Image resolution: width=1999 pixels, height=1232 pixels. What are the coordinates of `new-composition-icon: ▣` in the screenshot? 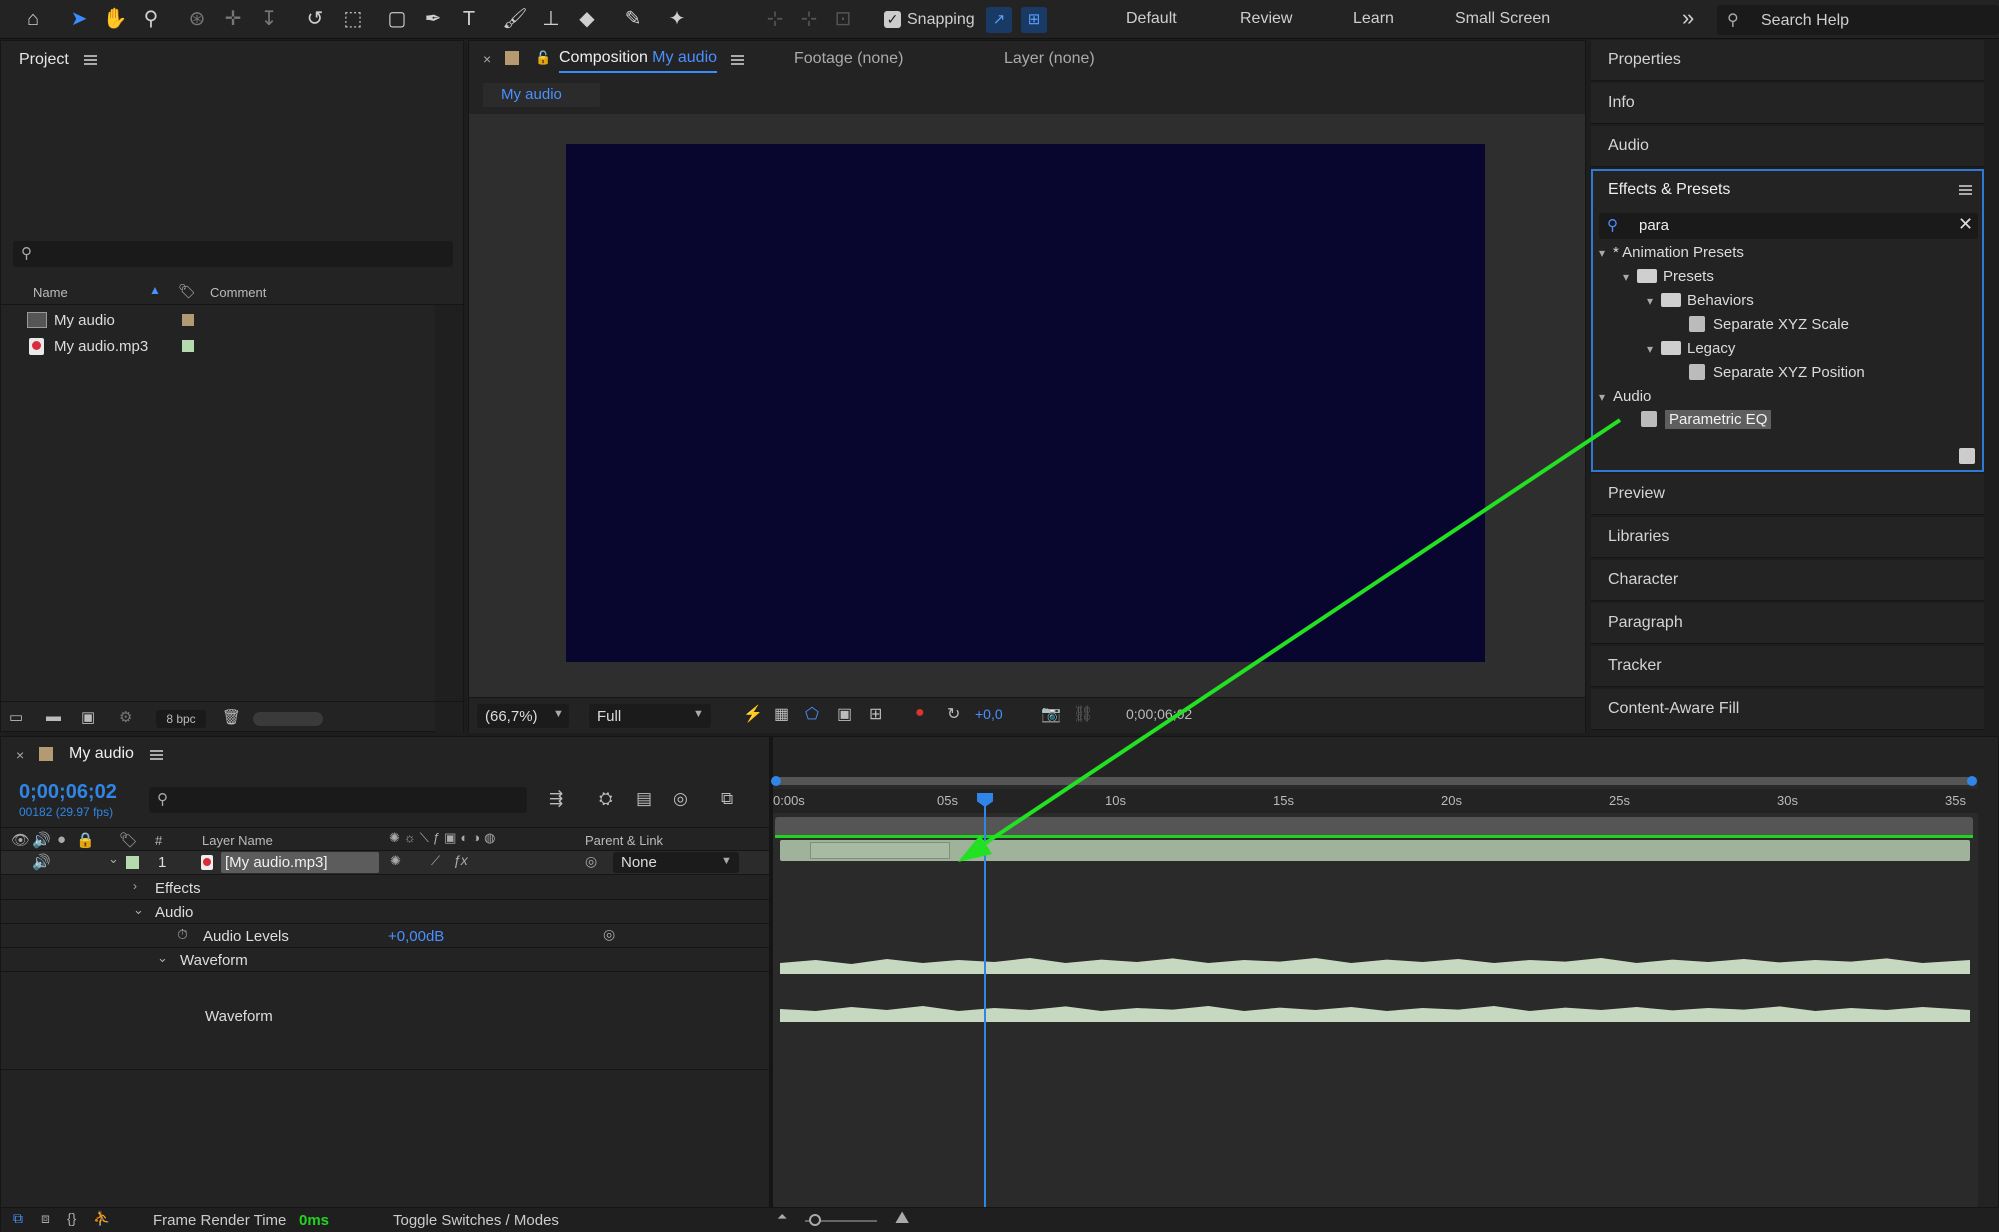 It's located at (88, 717).